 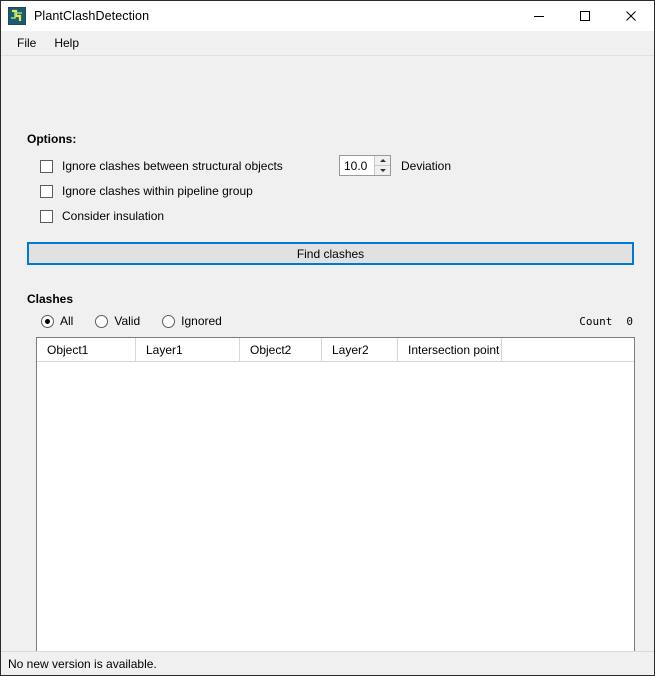 I want to click on close-icon, so click(x=631, y=16).